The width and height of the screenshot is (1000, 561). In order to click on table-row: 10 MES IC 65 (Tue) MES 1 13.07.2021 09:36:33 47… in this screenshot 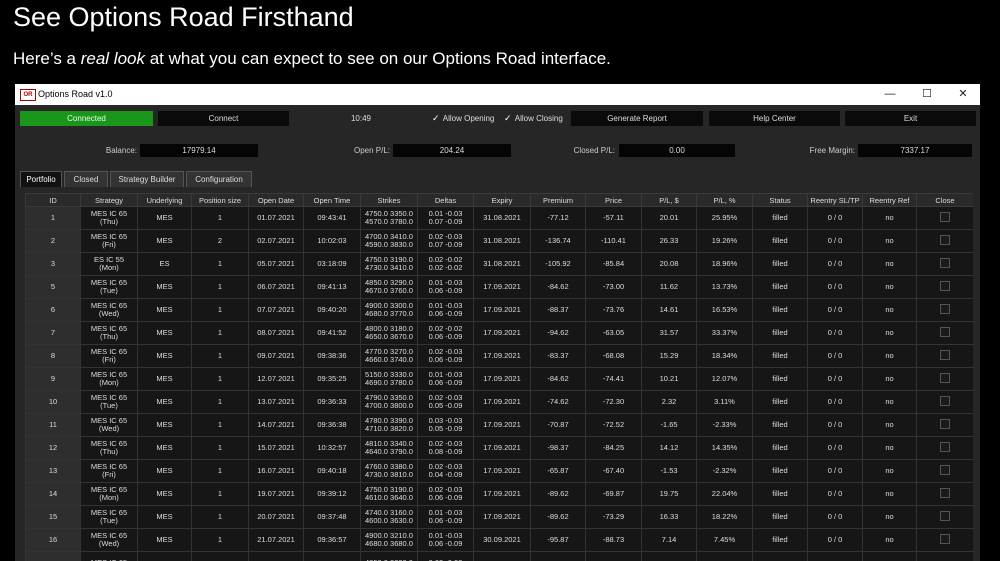, I will do `click(499, 402)`.